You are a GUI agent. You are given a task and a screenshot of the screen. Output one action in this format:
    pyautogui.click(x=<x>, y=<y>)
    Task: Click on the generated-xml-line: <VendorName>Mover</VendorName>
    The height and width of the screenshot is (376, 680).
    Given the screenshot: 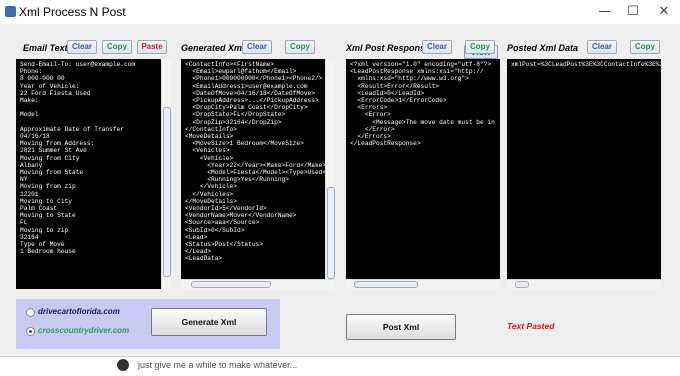 What is the action you would take?
    pyautogui.click(x=241, y=216)
    